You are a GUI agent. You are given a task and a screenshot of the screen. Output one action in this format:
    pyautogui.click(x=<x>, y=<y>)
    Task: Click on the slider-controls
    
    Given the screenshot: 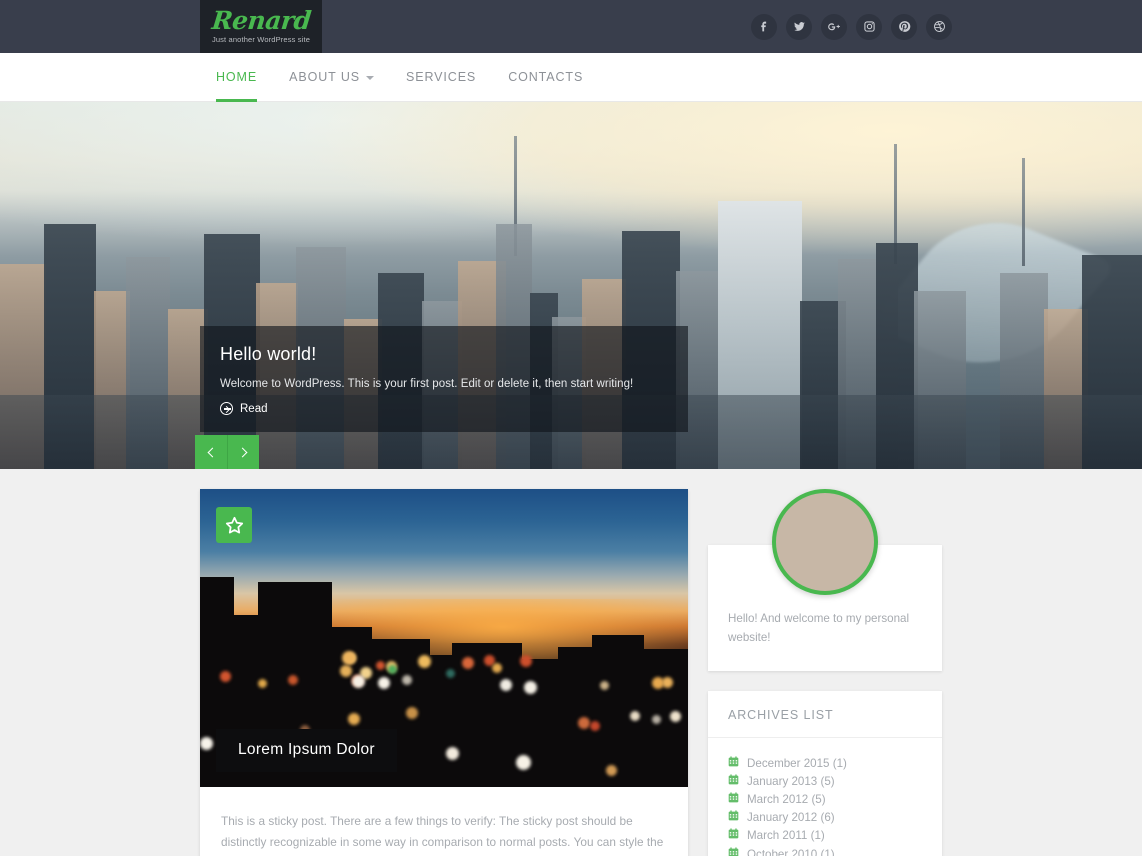 What is the action you would take?
    pyautogui.click(x=227, y=452)
    